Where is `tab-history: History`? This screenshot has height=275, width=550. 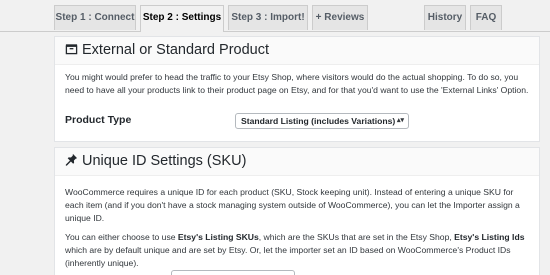
tab-history: History is located at coordinates (445, 17).